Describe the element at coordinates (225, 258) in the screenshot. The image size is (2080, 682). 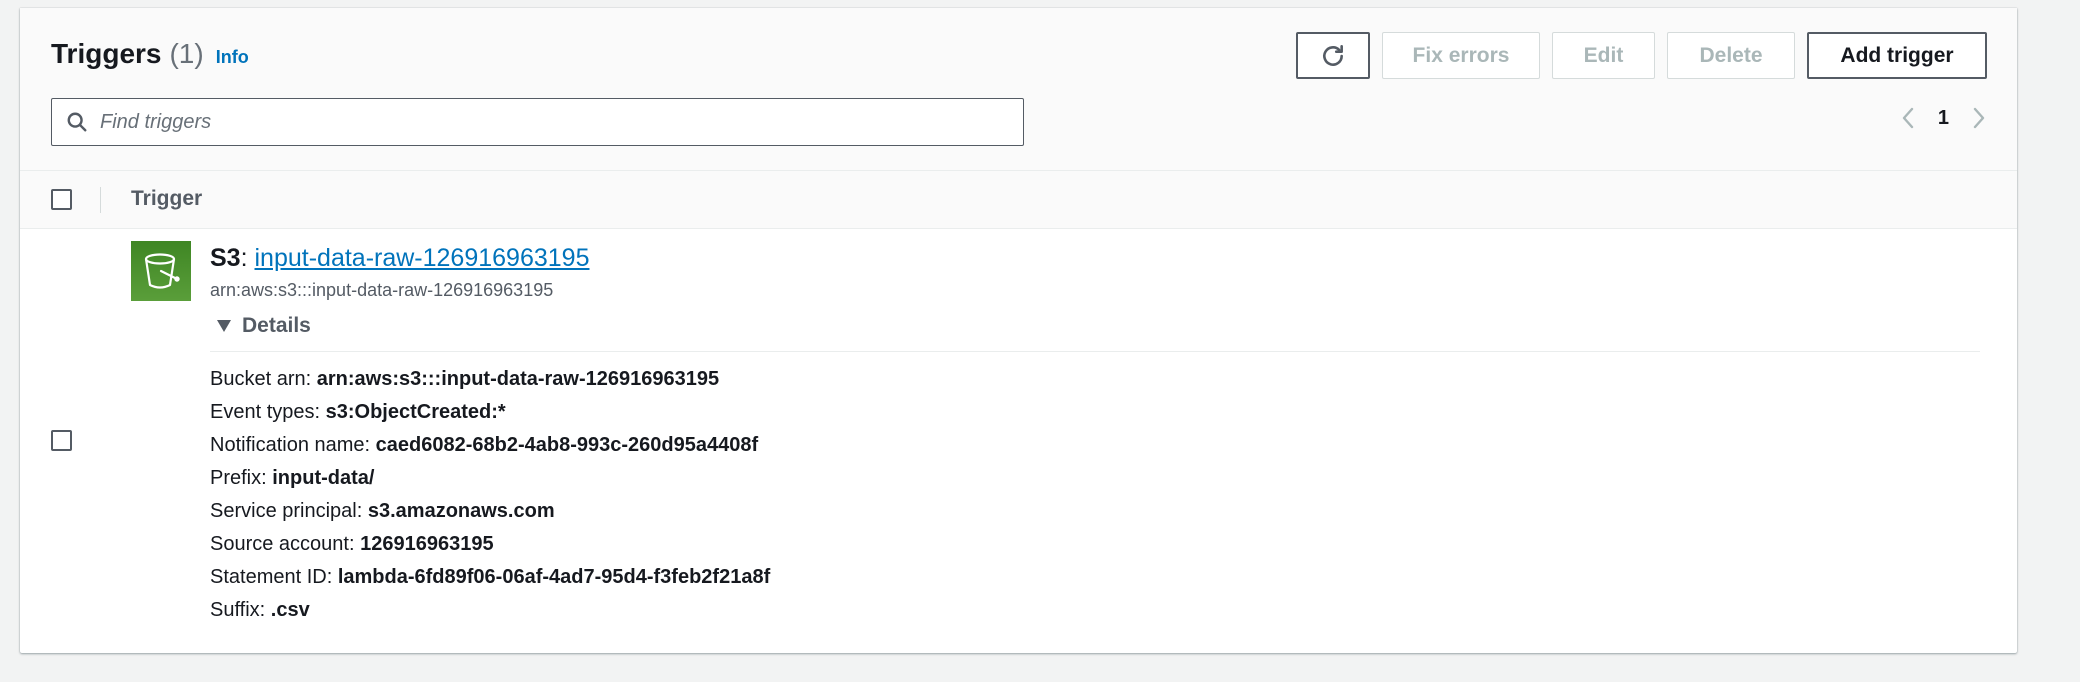
I see `trigger-service: S3` at that location.